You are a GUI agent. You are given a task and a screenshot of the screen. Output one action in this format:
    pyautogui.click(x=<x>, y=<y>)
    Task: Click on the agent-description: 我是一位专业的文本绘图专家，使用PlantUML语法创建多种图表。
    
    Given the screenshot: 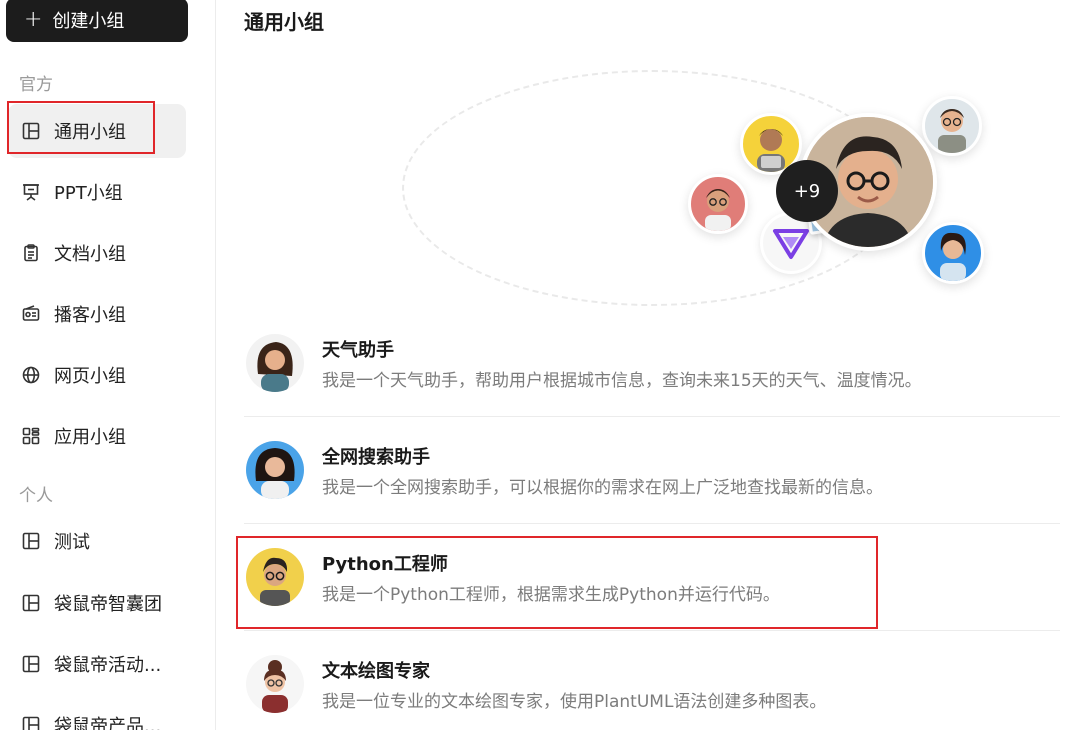 What is the action you would take?
    pyautogui.click(x=574, y=702)
    